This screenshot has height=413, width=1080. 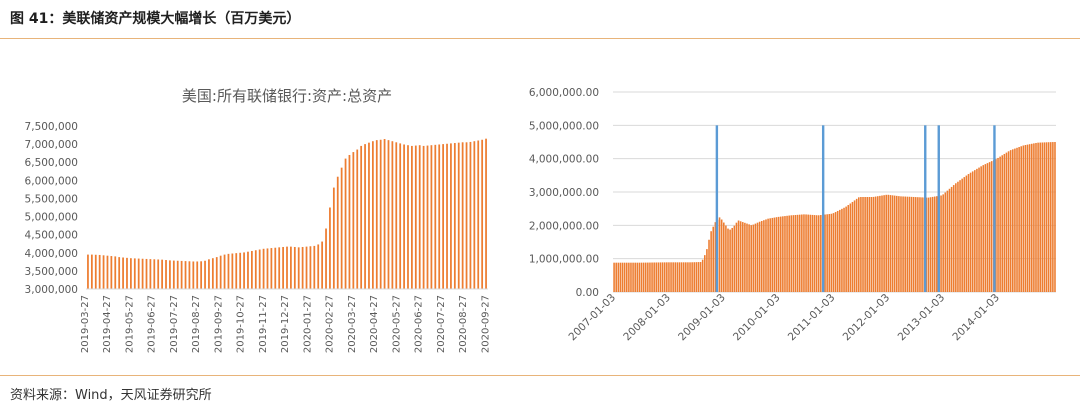 I want to click on y-tick-label: 1,000,000.00, so click(x=564, y=260).